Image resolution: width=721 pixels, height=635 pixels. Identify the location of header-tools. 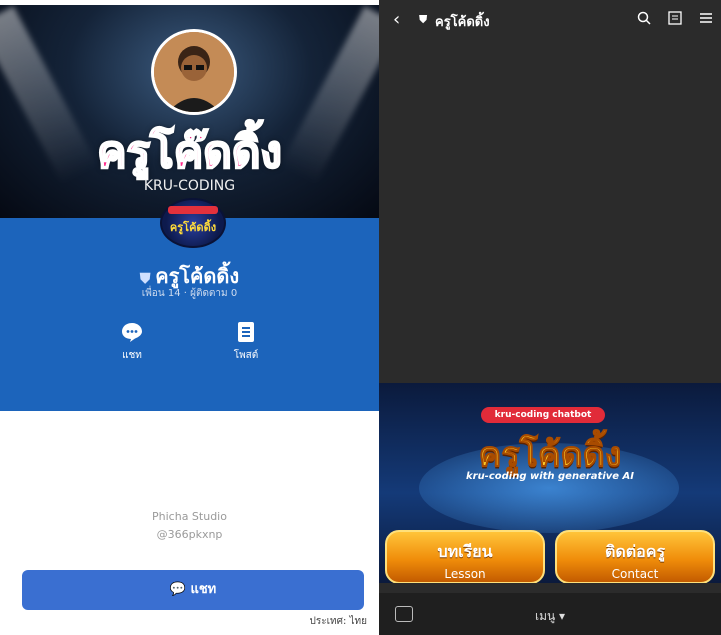
(669, 20).